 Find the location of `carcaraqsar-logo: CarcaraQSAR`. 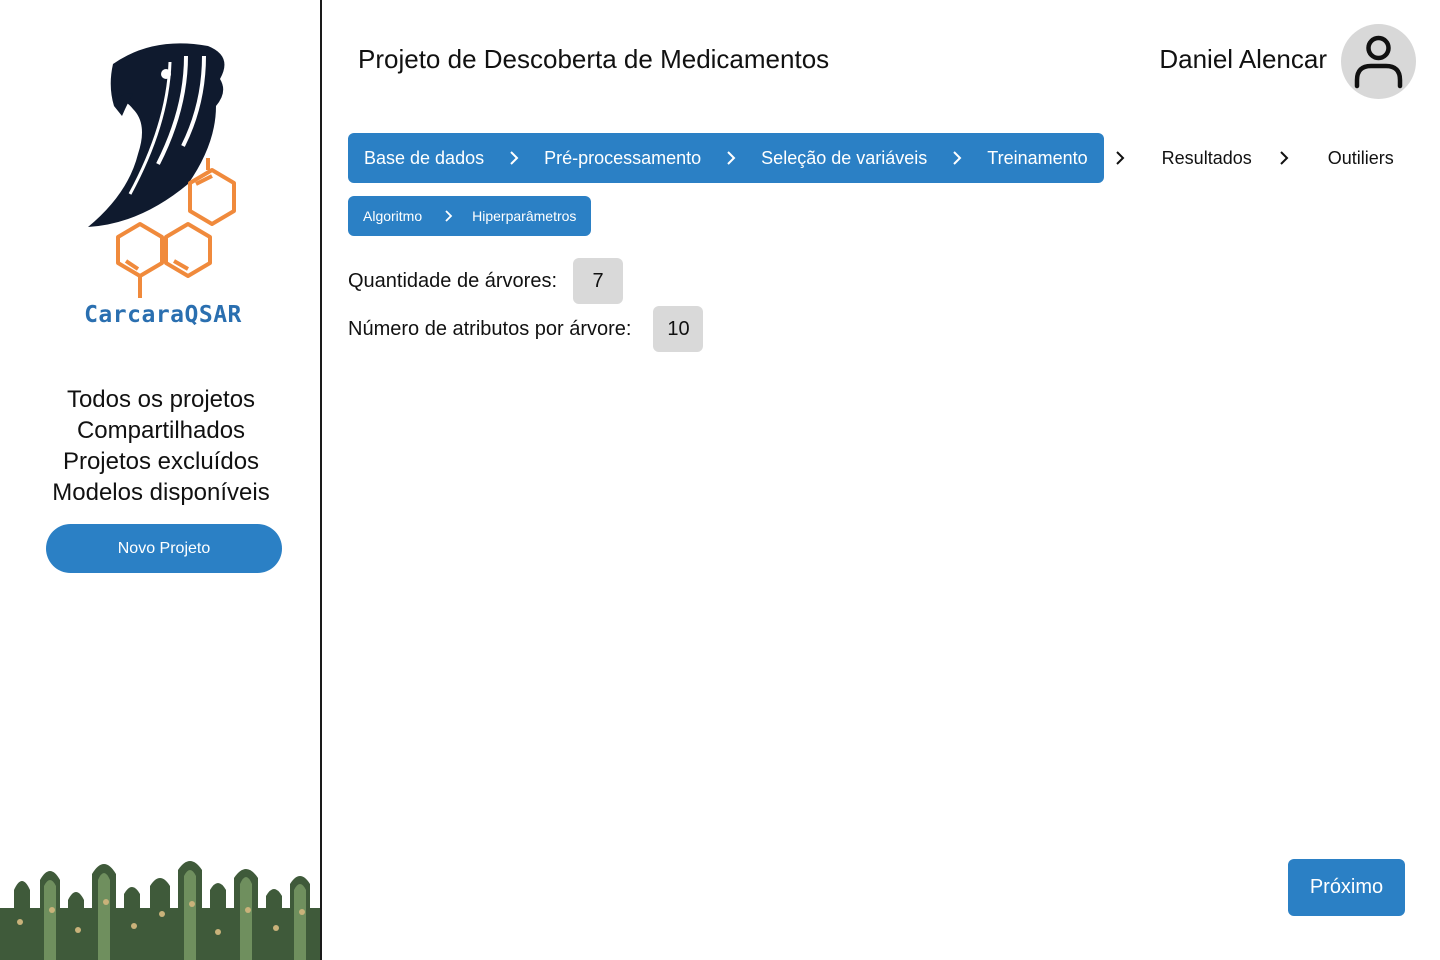

carcaraqsar-logo: CarcaraQSAR is located at coordinates (163, 186).